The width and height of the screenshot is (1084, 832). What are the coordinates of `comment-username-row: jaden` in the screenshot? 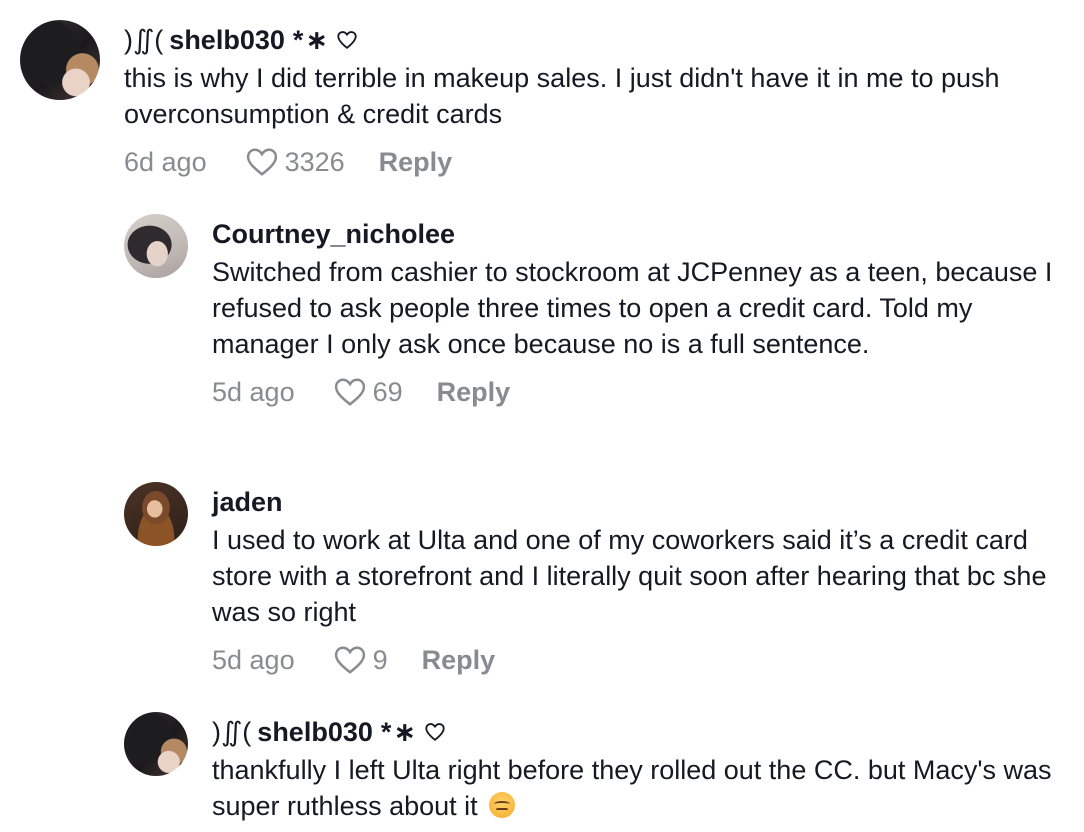 It's located at (638, 502).